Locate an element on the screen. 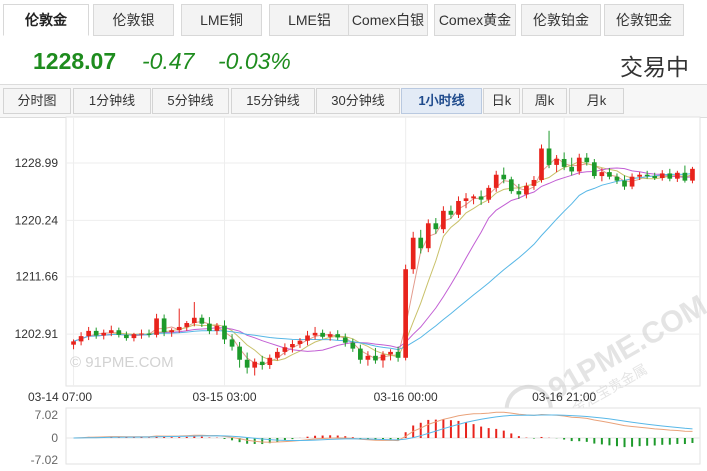 This screenshot has width=707, height=471. y-tick-label: 1202.91 is located at coordinates (37, 334).